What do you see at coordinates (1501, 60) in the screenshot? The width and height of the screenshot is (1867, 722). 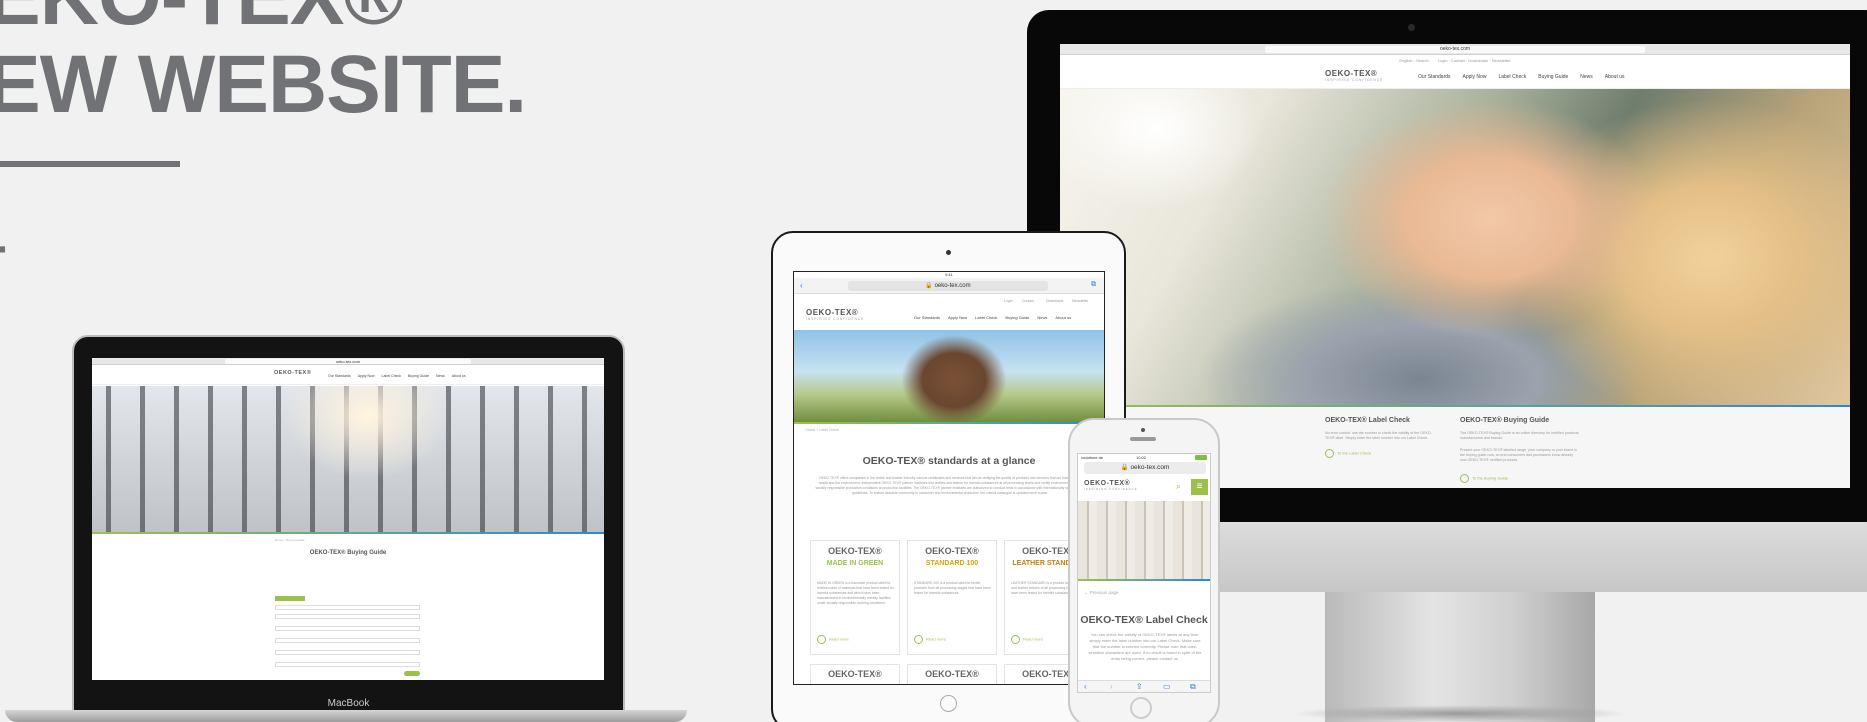 I see `imac-top-link: Newsletter` at bounding box center [1501, 60].